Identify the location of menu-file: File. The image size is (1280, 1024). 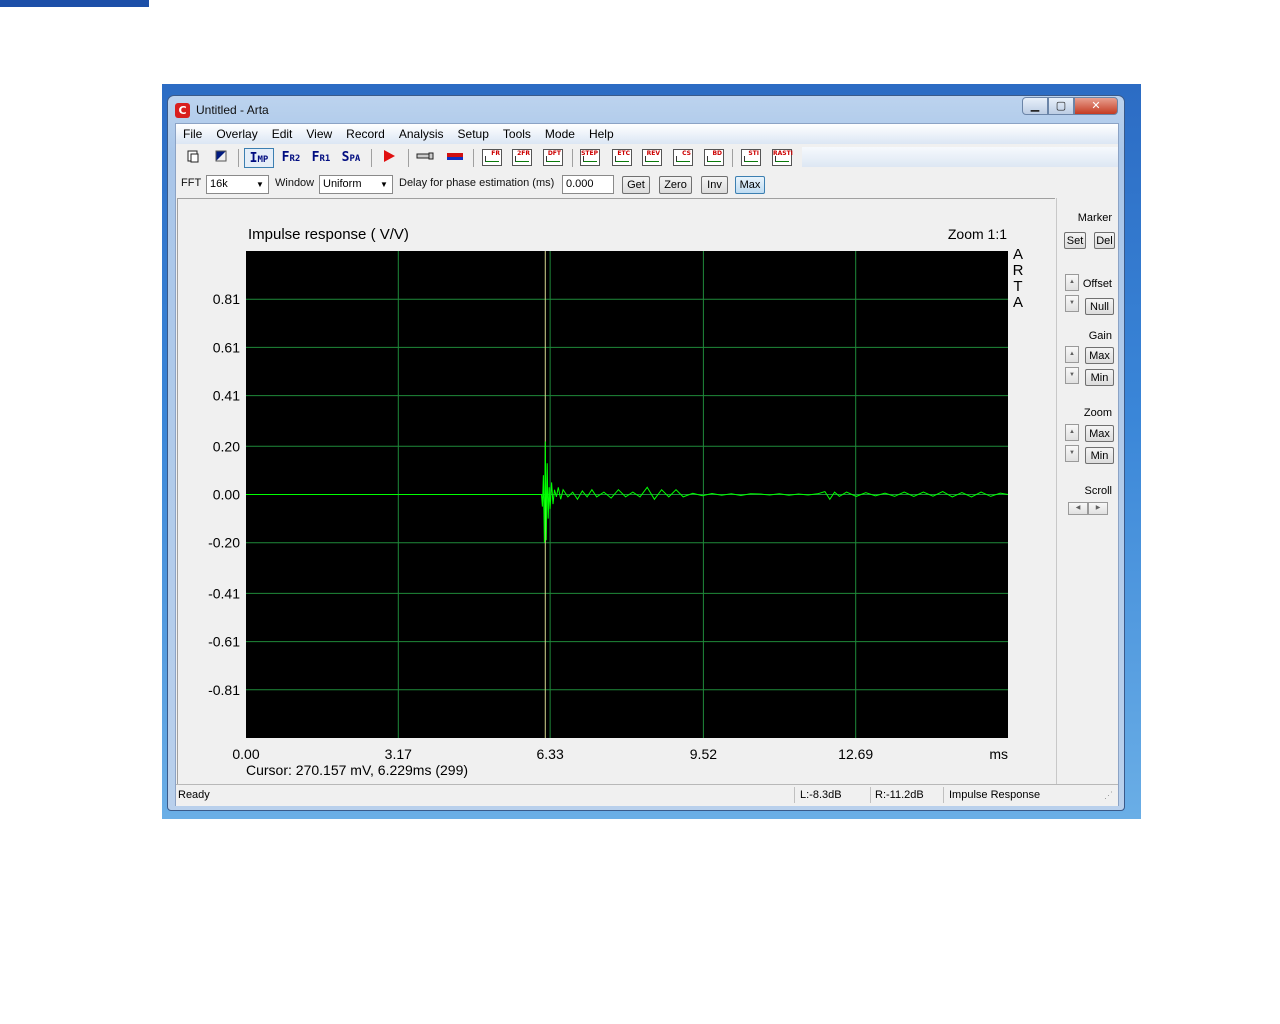
(192, 134).